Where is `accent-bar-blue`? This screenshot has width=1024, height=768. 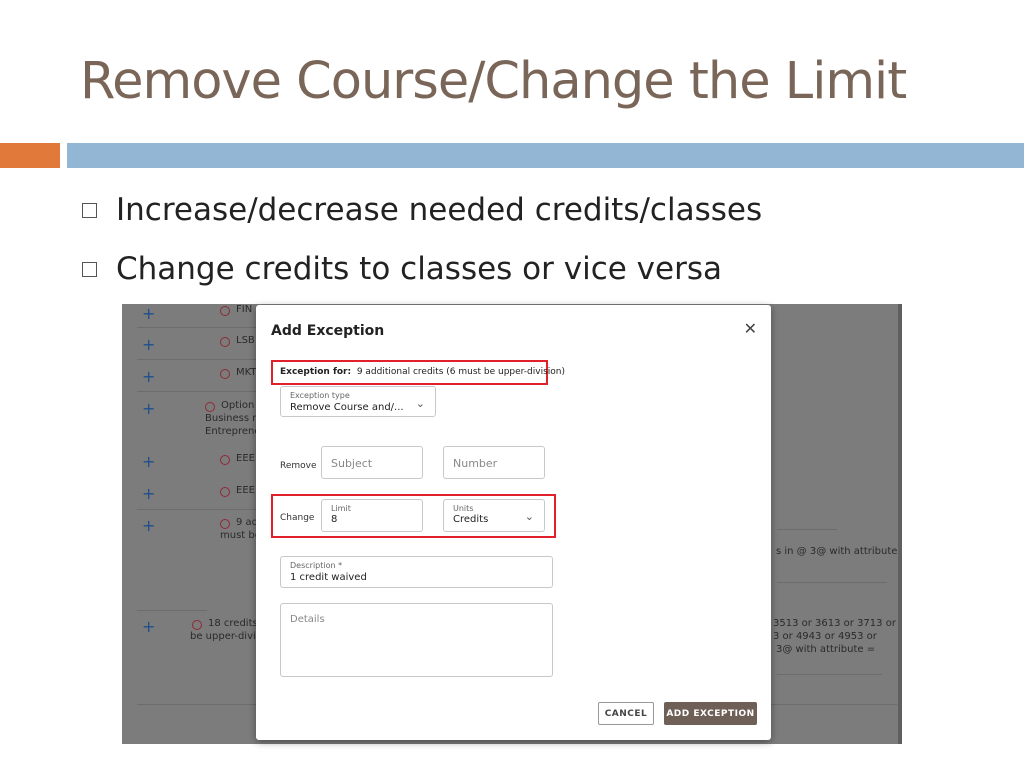
accent-bar-blue is located at coordinates (545, 155).